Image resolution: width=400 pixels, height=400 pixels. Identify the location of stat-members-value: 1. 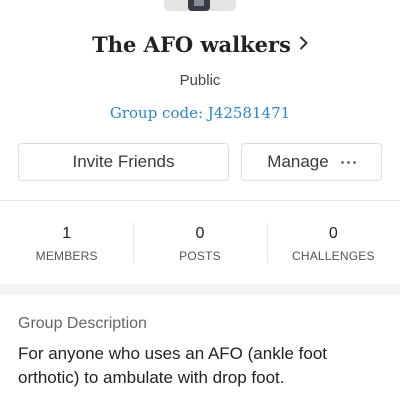
(67, 233).